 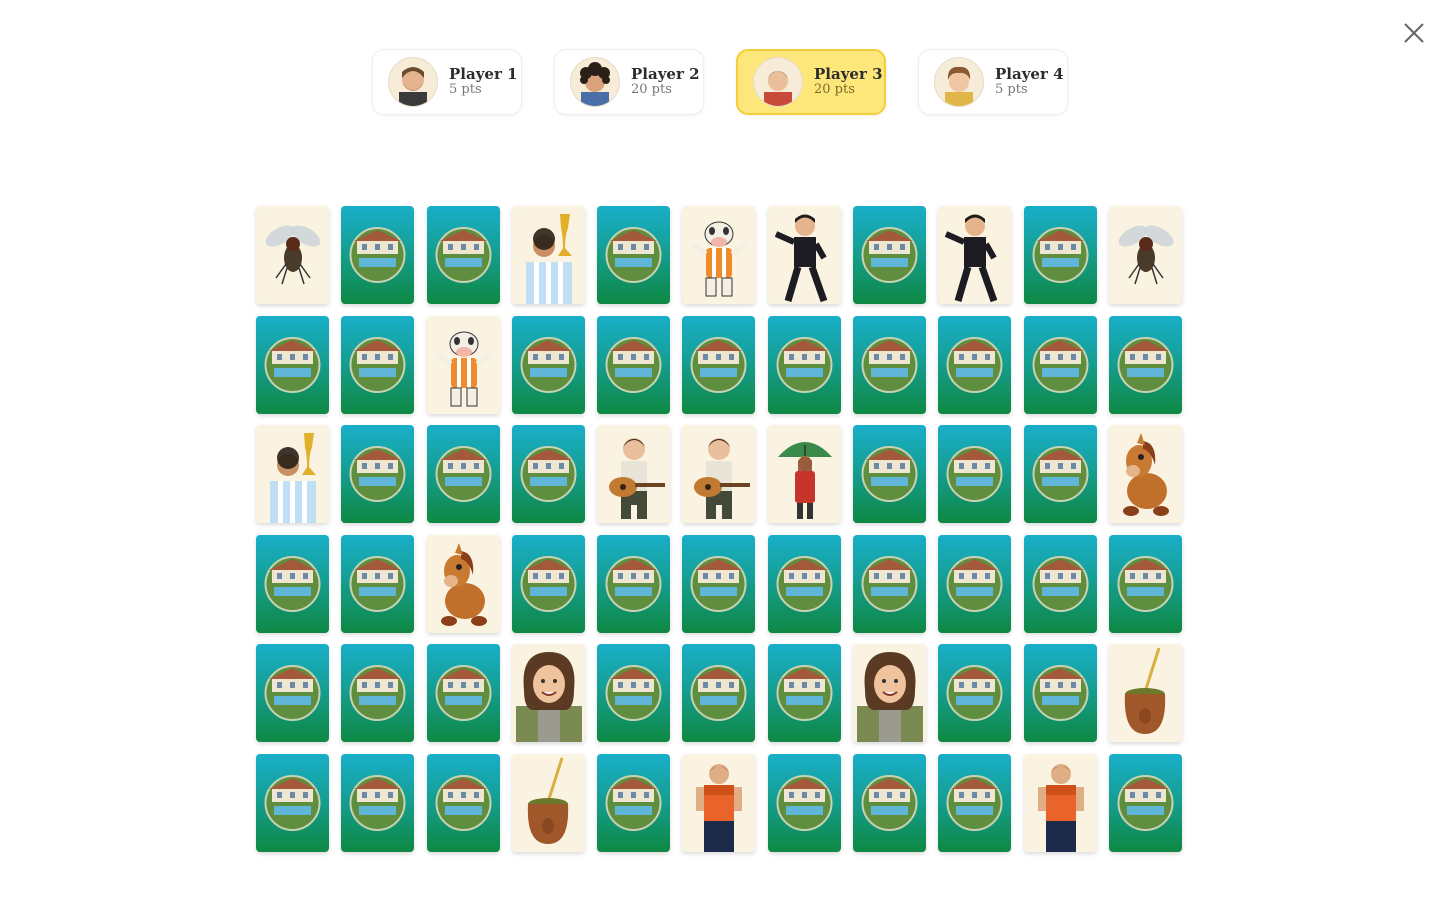 What do you see at coordinates (719, 259) in the screenshot?
I see `cow-mascot-icon` at bounding box center [719, 259].